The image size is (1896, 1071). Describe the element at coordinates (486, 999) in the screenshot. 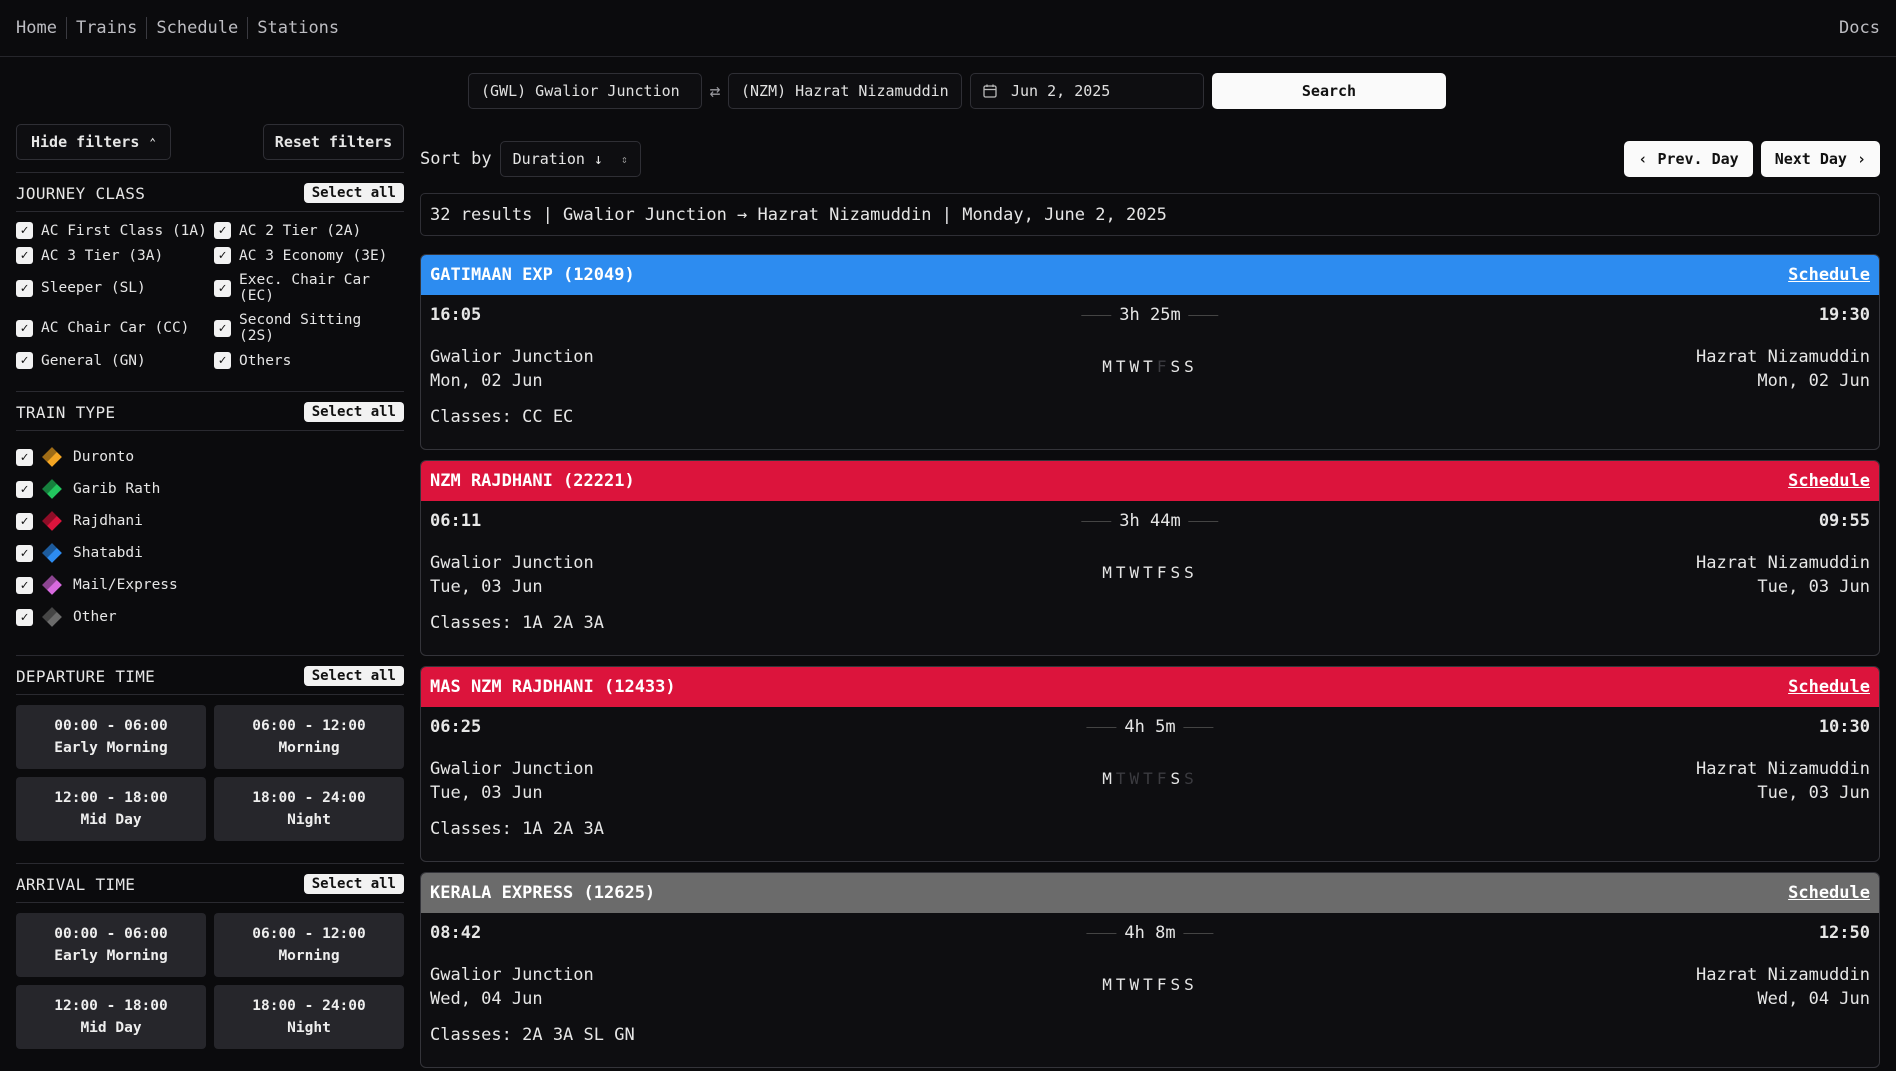

I see `origin-date: Wed, 04 Jun` at that location.